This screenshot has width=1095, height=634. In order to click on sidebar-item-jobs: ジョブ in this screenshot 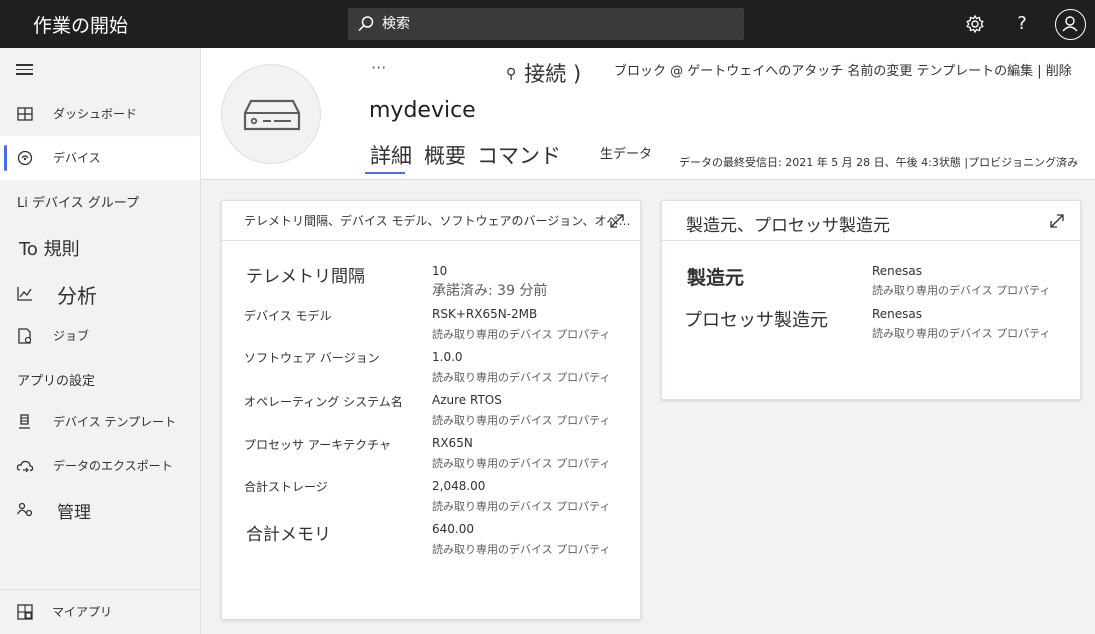, I will do `click(100, 336)`.